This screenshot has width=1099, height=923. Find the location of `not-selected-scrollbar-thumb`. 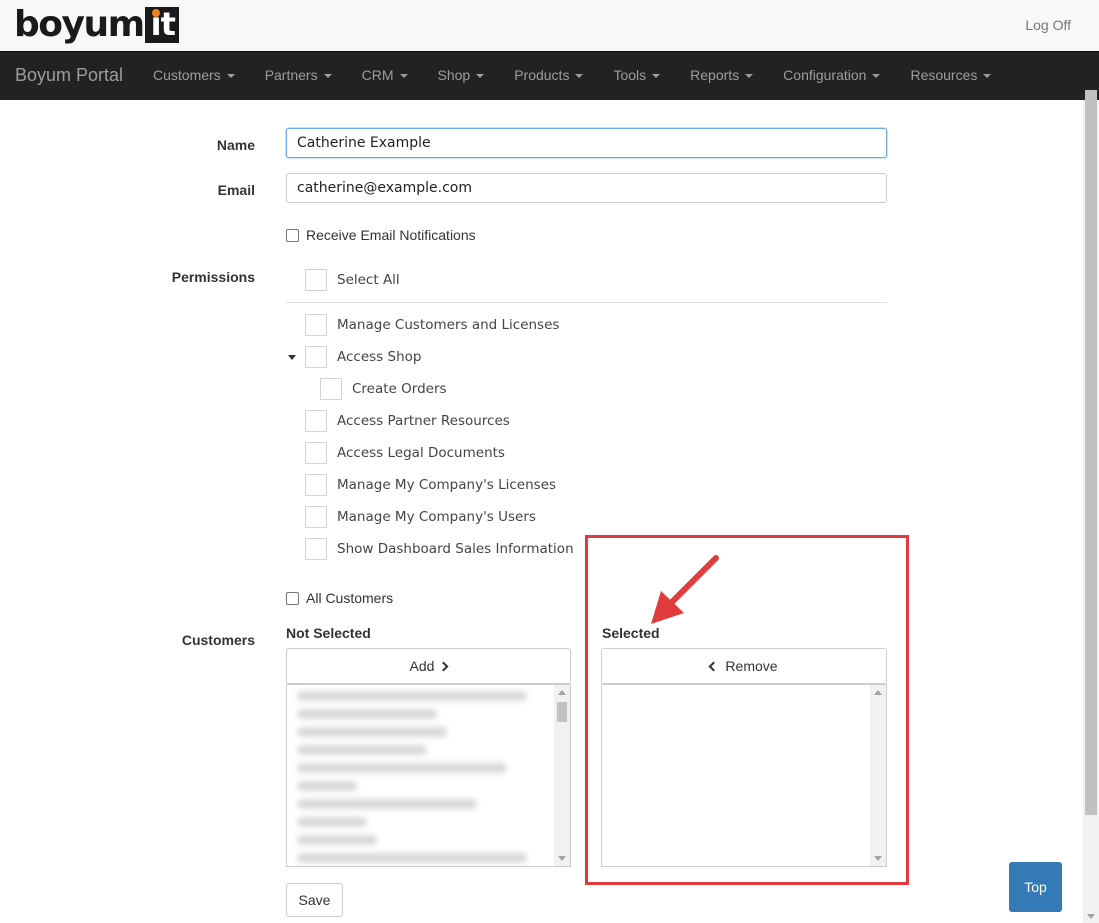

not-selected-scrollbar-thumb is located at coordinates (562, 712).